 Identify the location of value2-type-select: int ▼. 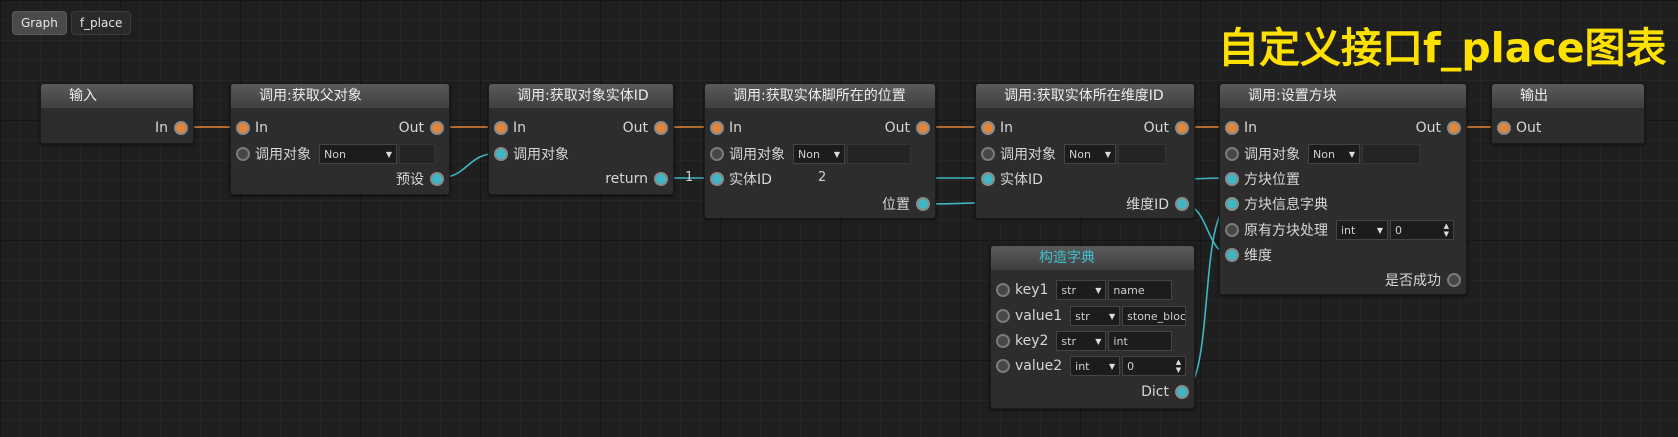
(1095, 366).